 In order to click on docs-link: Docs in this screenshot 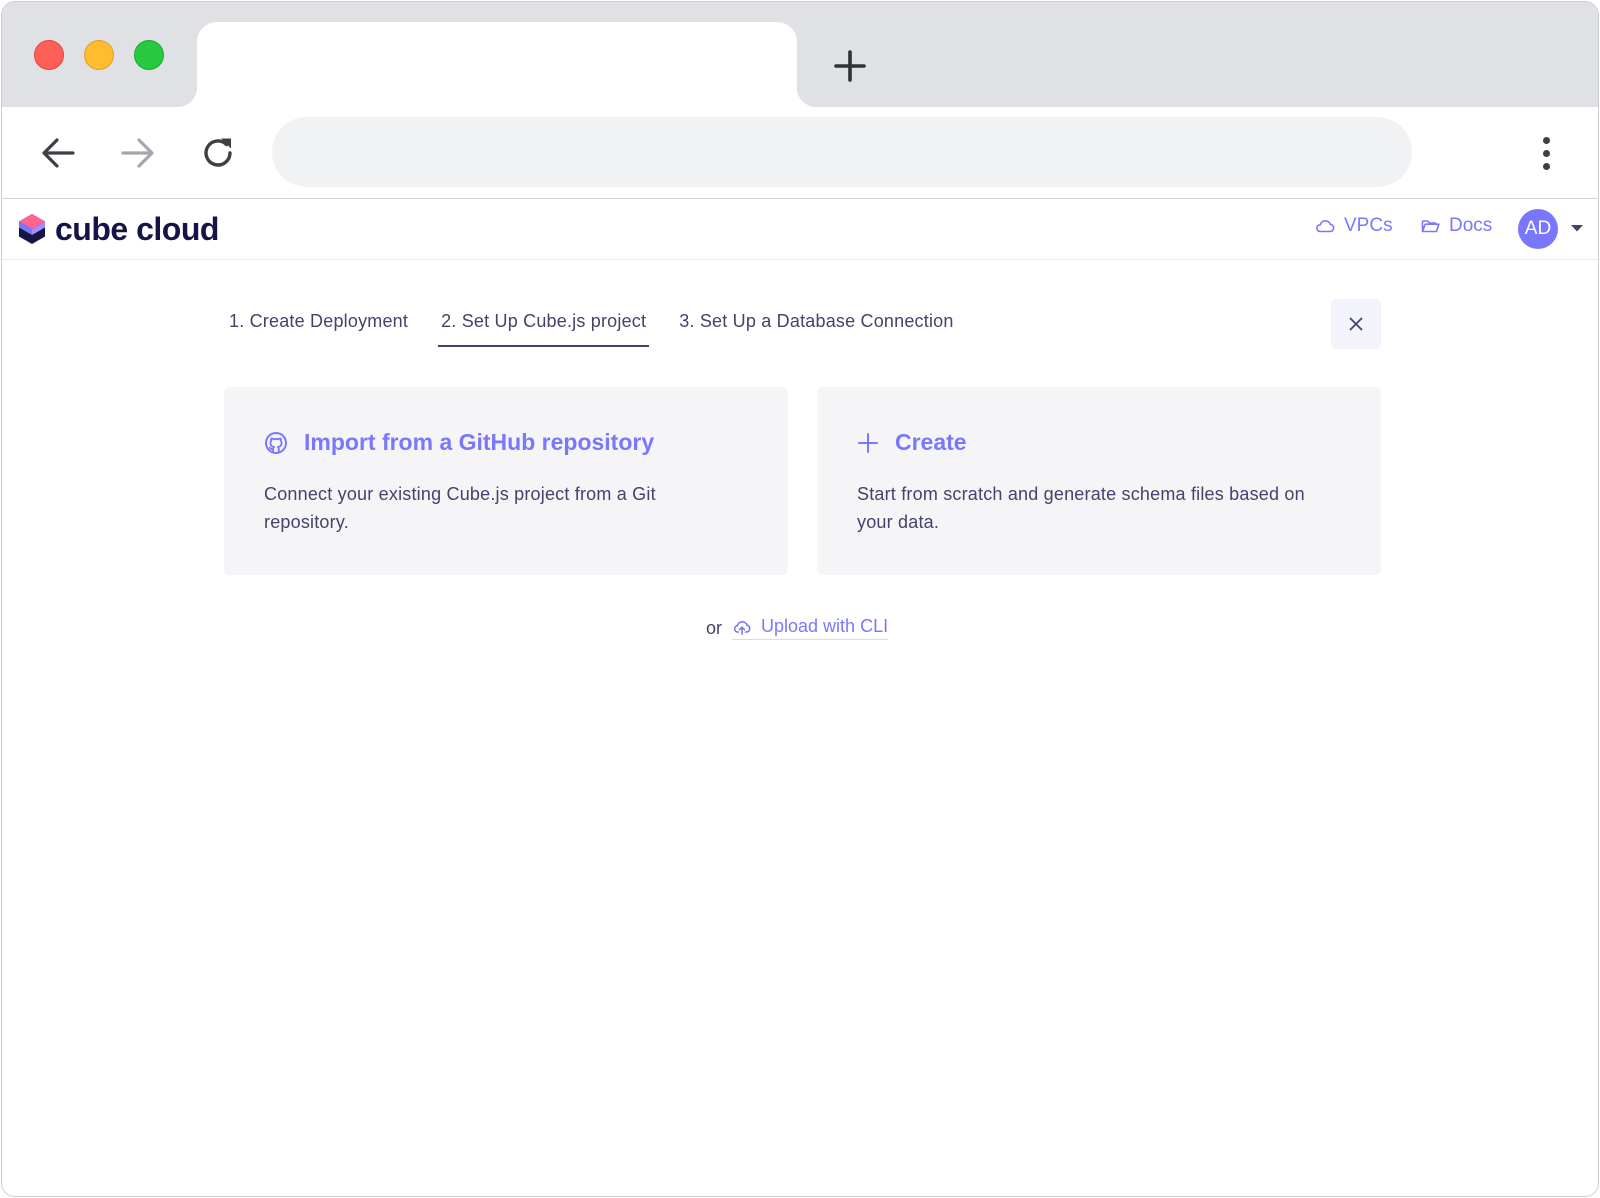, I will do `click(1456, 226)`.